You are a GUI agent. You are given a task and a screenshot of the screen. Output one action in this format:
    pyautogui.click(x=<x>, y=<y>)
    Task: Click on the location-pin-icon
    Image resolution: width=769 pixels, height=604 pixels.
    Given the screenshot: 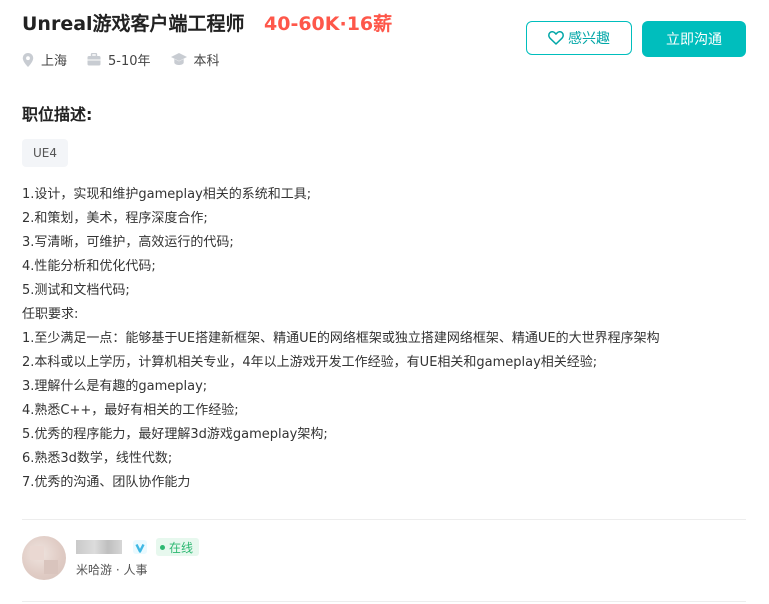 What is the action you would take?
    pyautogui.click(x=28, y=59)
    